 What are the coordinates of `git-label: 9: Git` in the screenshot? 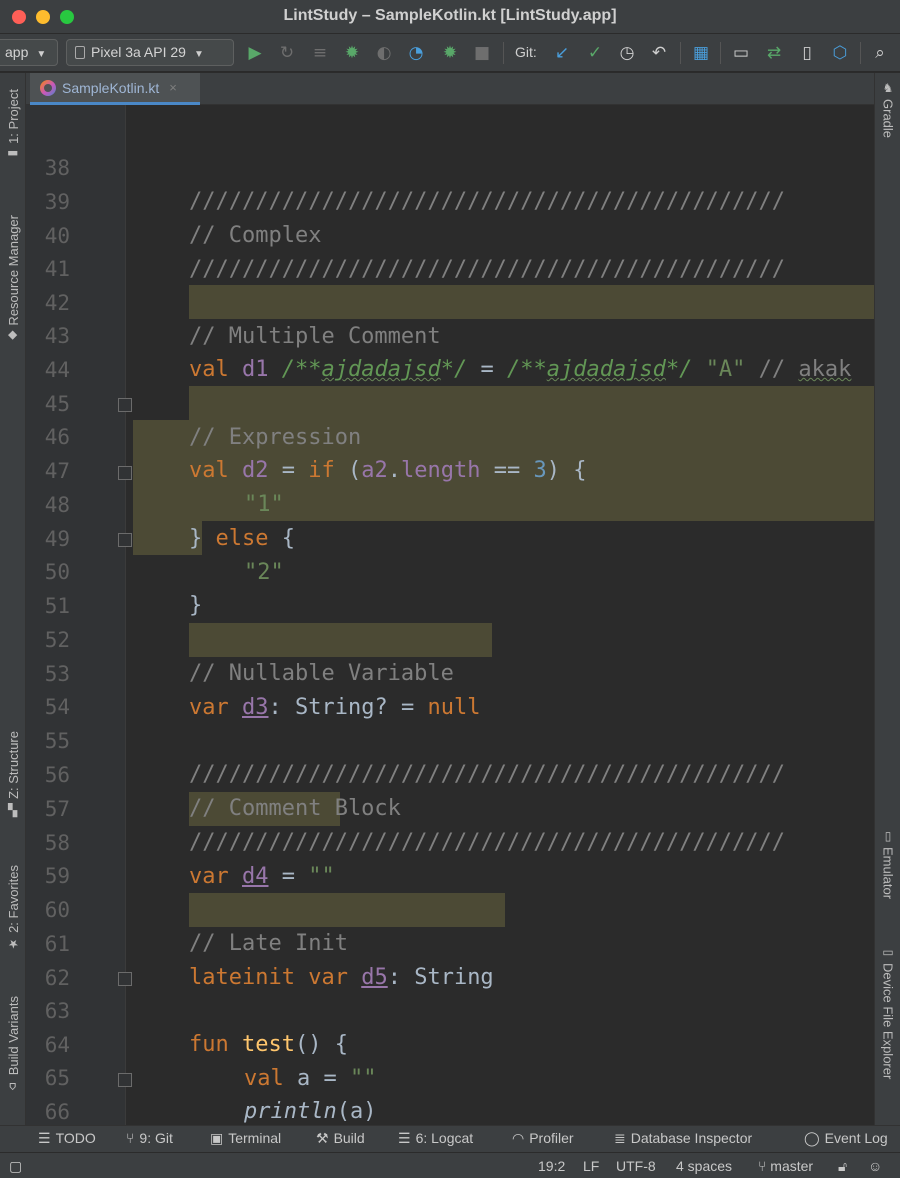 It's located at (156, 1138).